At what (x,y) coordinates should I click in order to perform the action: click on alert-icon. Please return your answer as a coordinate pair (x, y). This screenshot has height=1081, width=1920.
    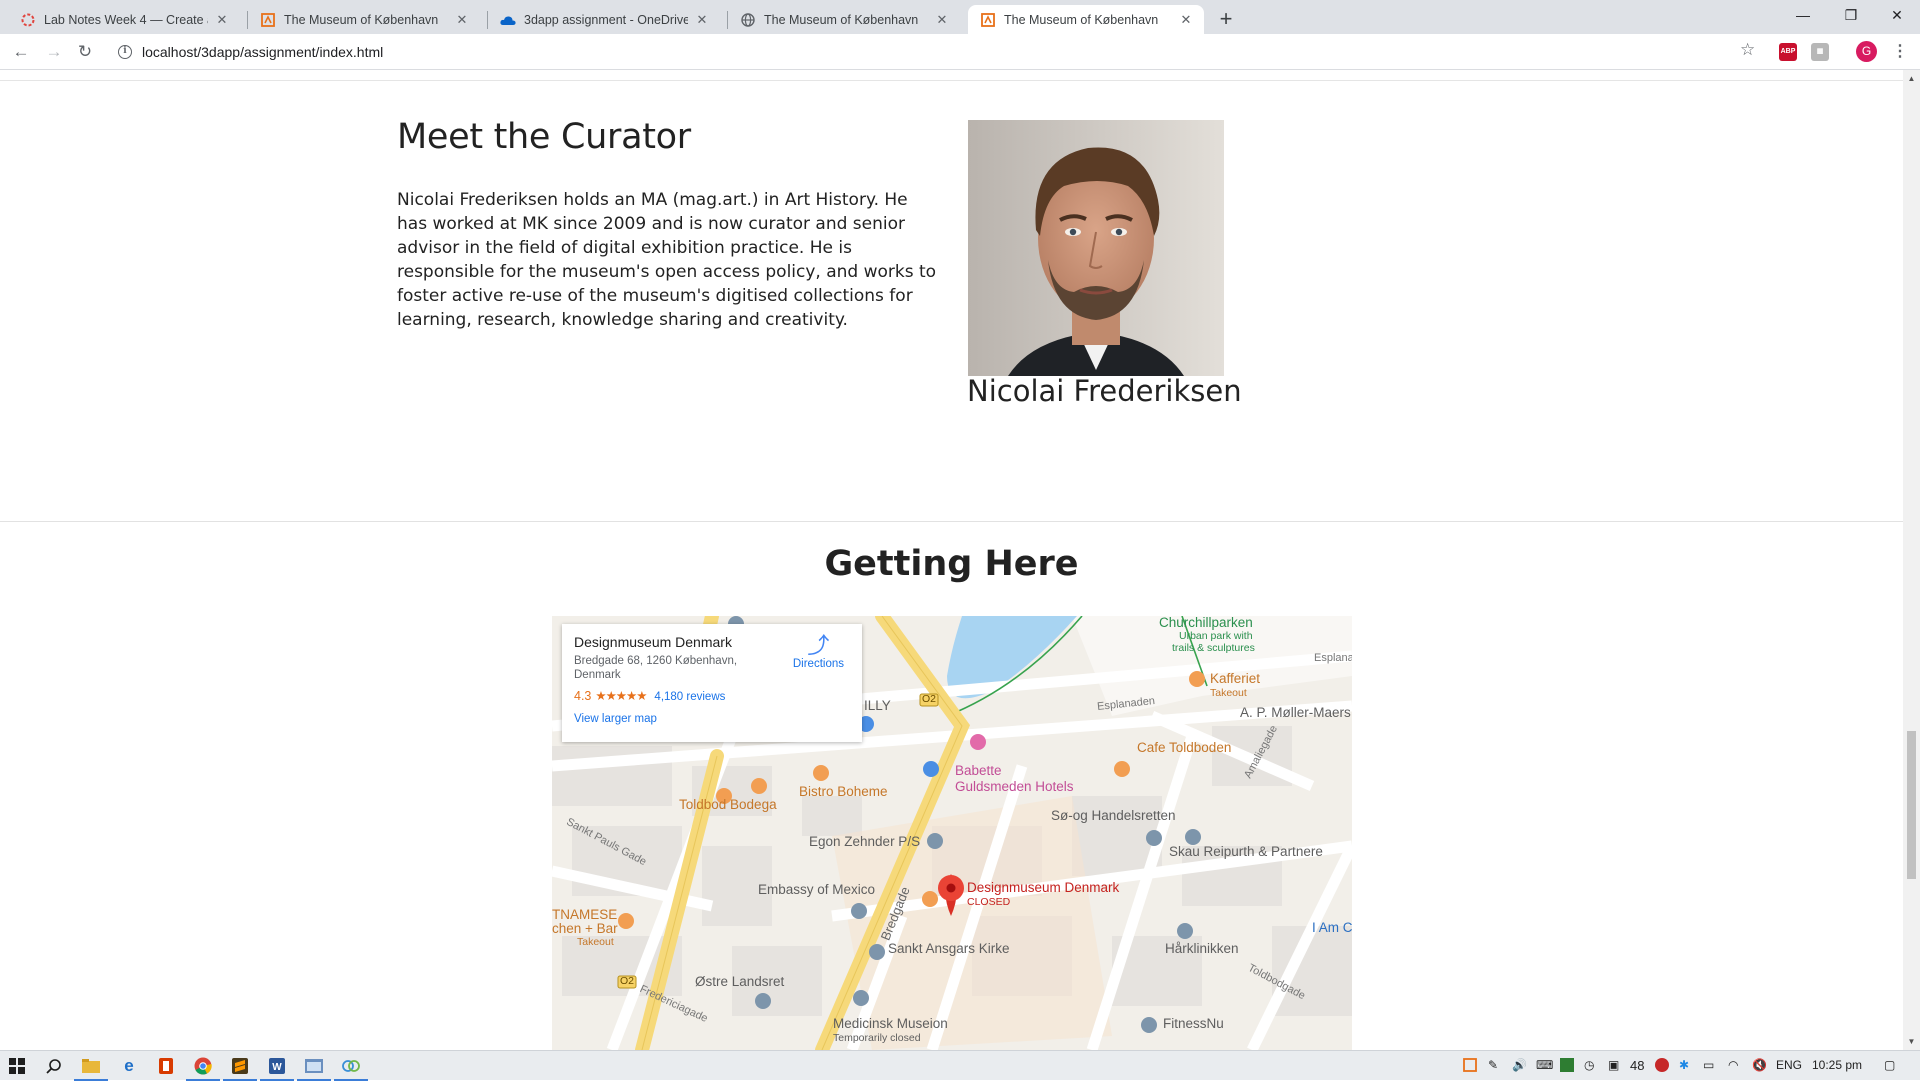
    Looking at the image, I should click on (1662, 1065).